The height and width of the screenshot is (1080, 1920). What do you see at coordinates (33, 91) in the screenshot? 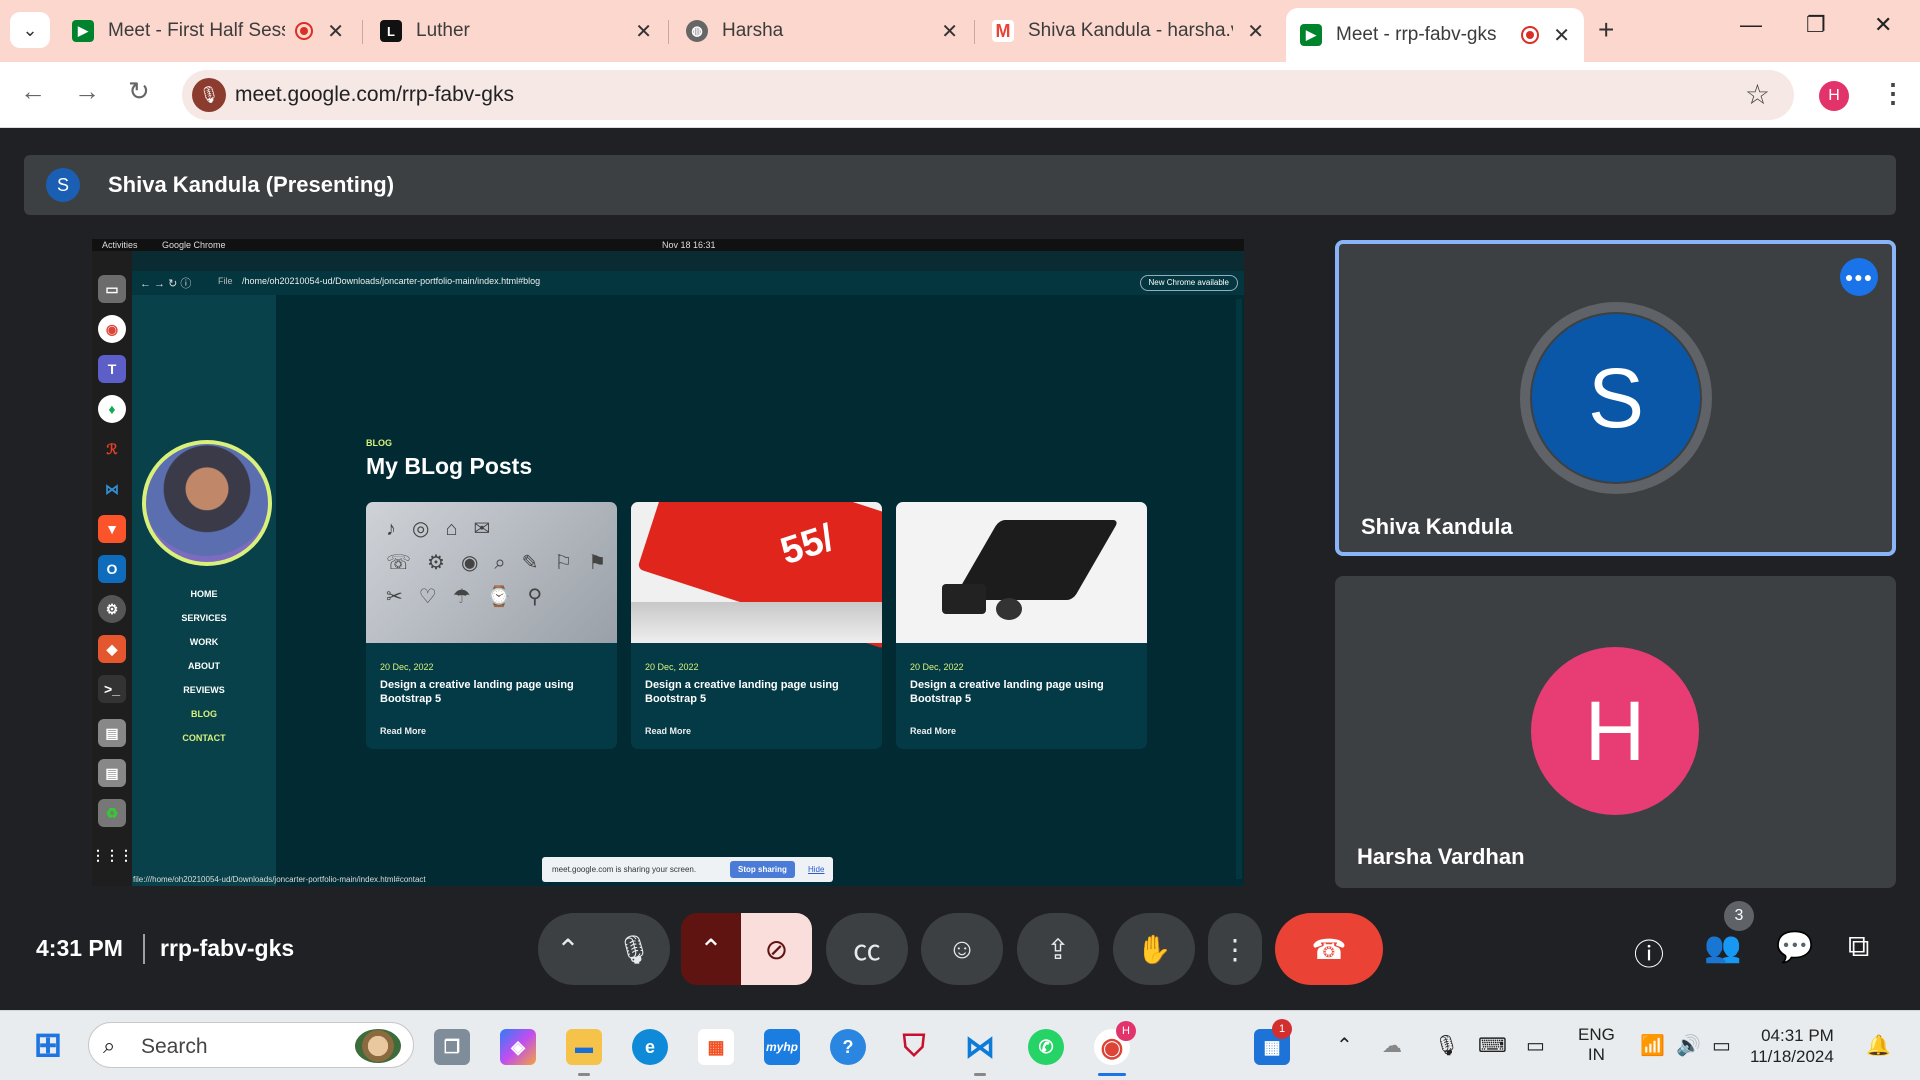
I see `back-button: ←` at bounding box center [33, 91].